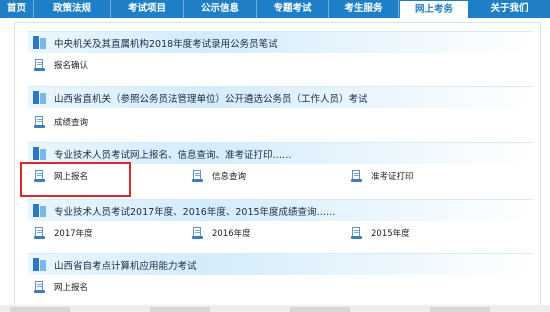 This screenshot has width=550, height=312. What do you see at coordinates (17, 9) in the screenshot?
I see `nav-item-home: 首页` at bounding box center [17, 9].